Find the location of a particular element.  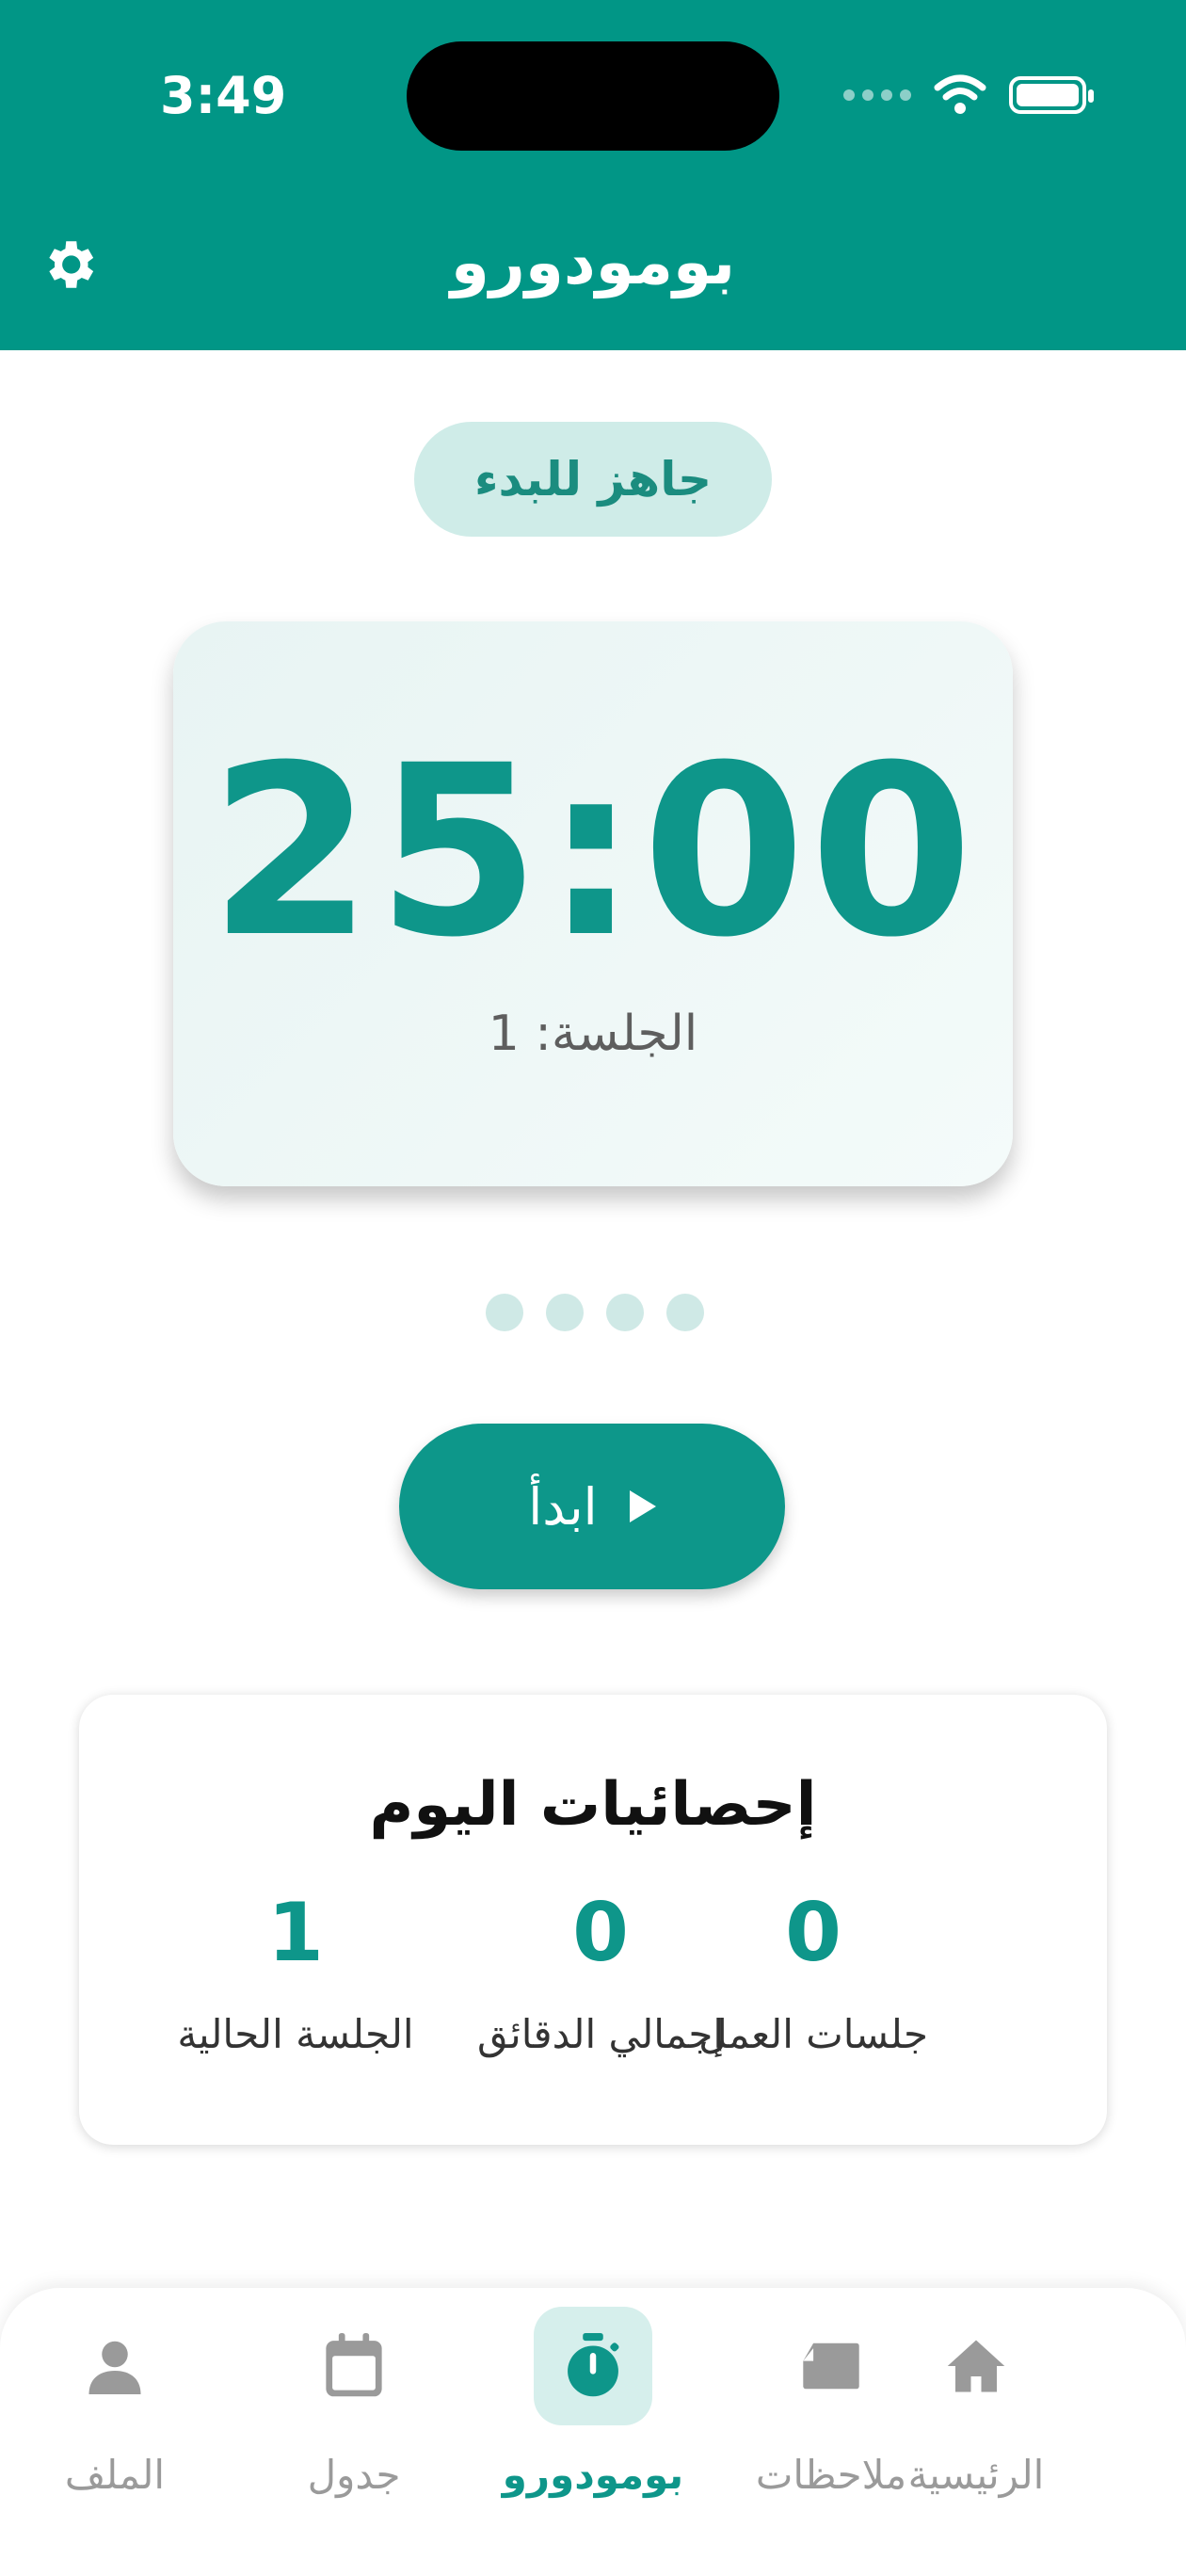

wifi-icon is located at coordinates (960, 94).